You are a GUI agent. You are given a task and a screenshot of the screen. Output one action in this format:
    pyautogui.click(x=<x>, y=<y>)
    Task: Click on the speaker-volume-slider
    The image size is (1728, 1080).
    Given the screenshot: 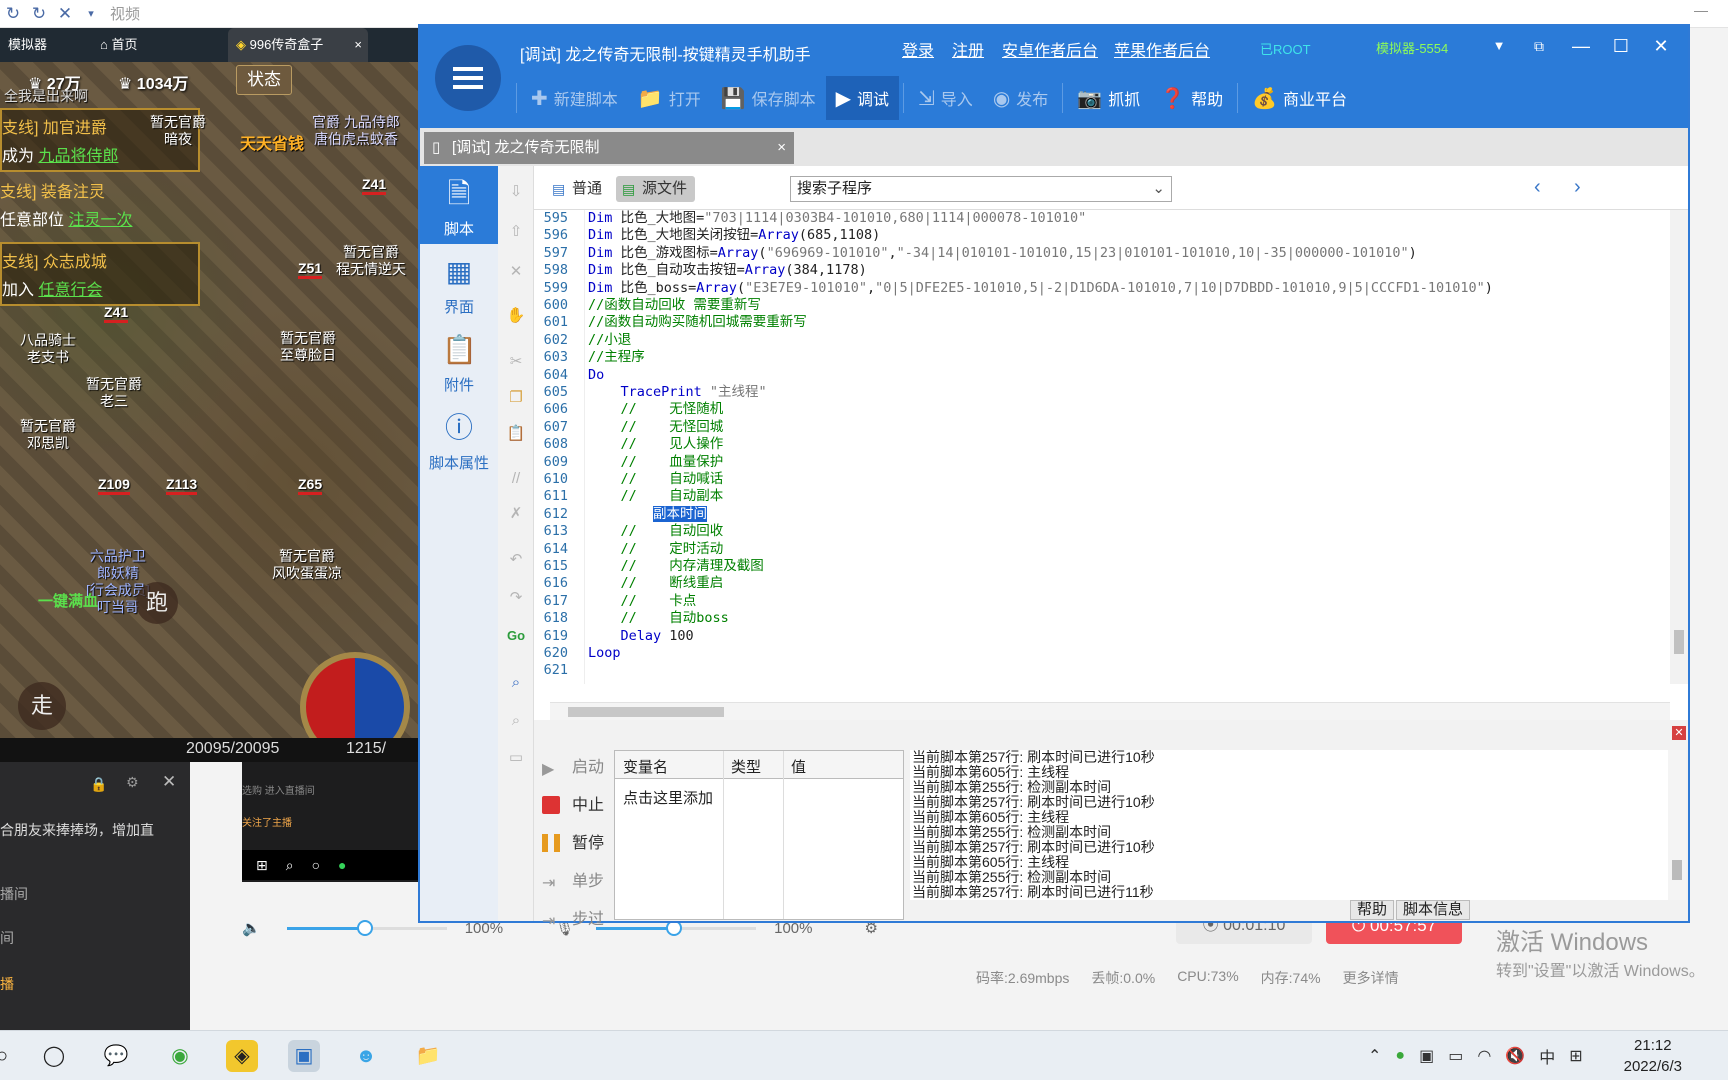 What is the action you would take?
    pyautogui.click(x=366, y=927)
    